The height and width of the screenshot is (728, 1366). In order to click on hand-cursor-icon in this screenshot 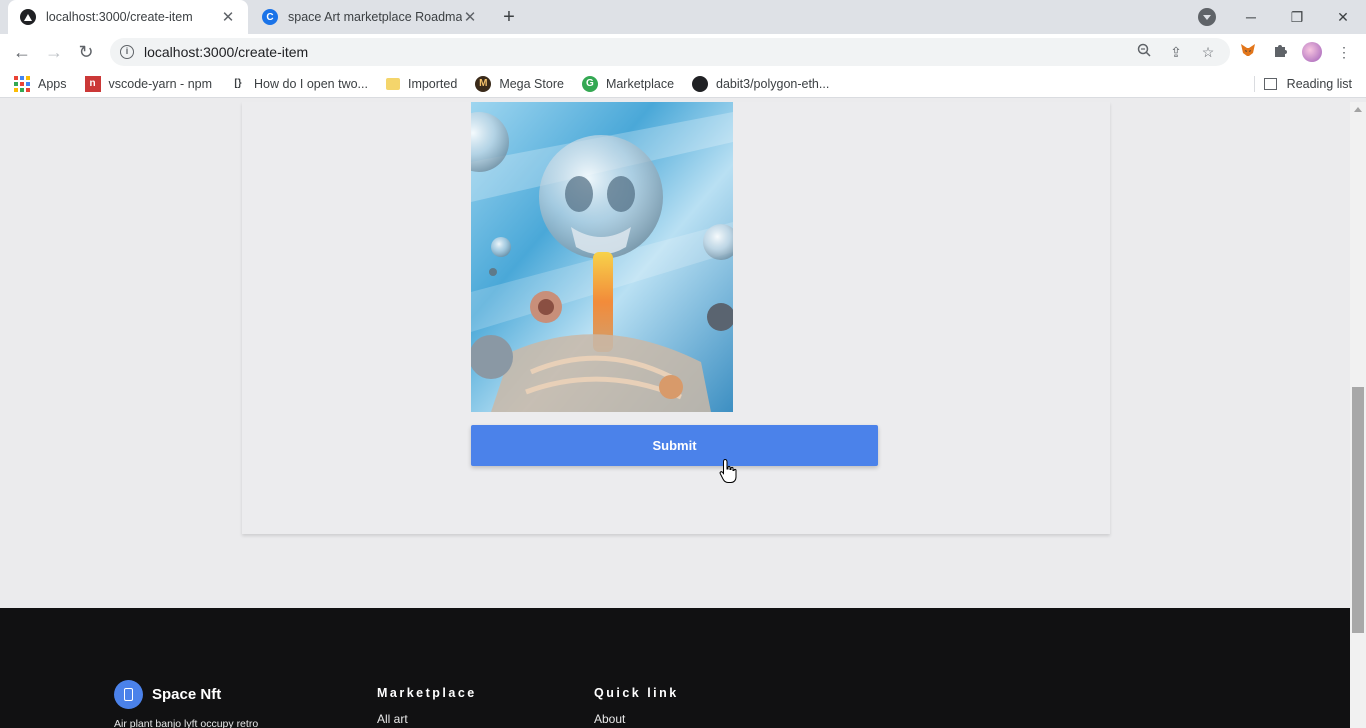, I will do `click(728, 470)`.